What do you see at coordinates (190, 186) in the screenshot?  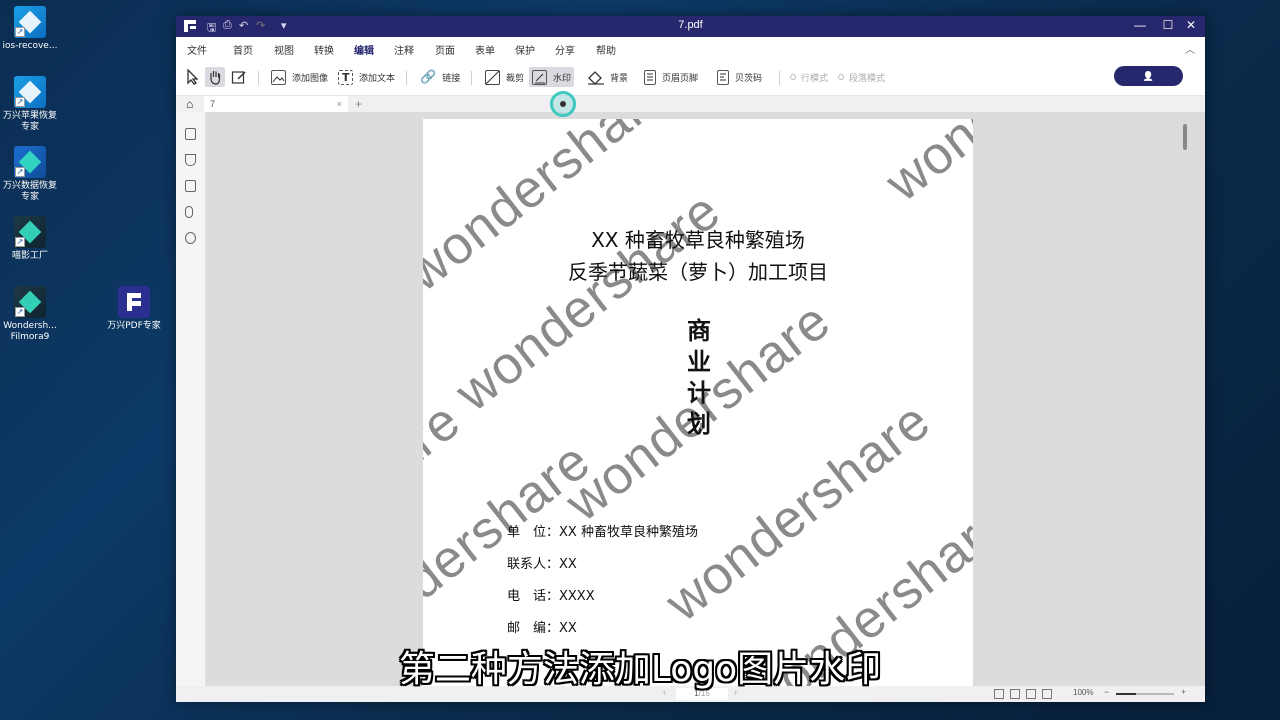 I see `comment-icon` at bounding box center [190, 186].